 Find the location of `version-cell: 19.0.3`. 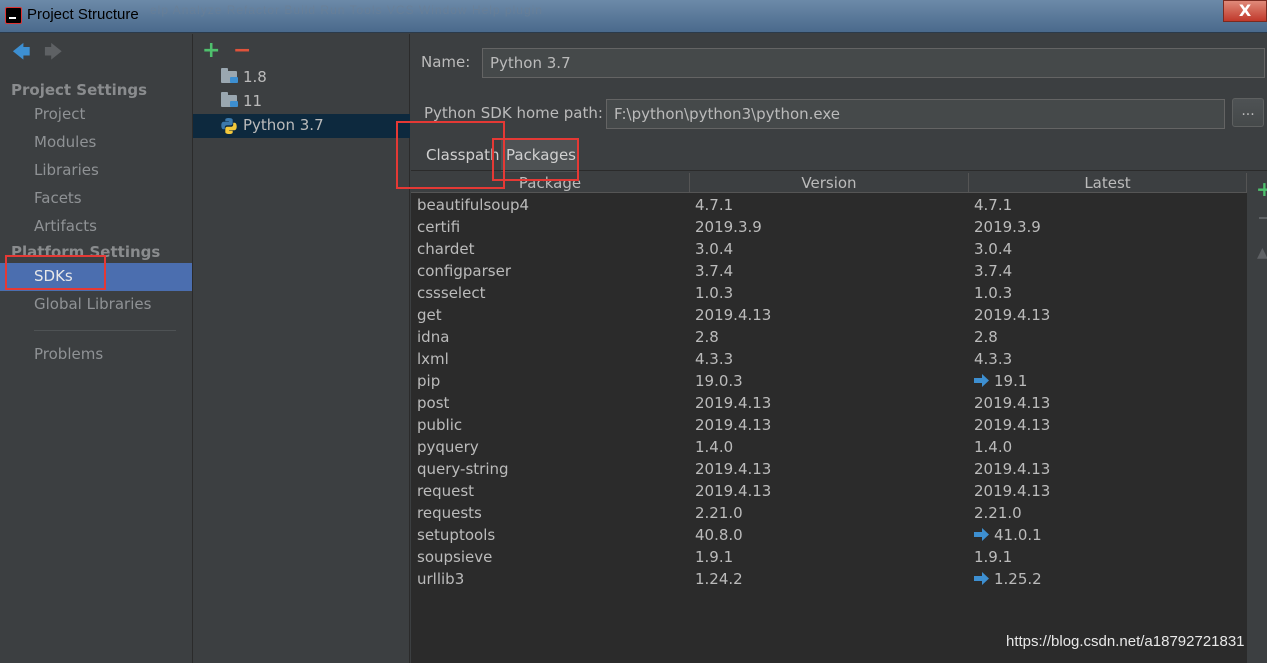

version-cell: 19.0.3 is located at coordinates (719, 381).